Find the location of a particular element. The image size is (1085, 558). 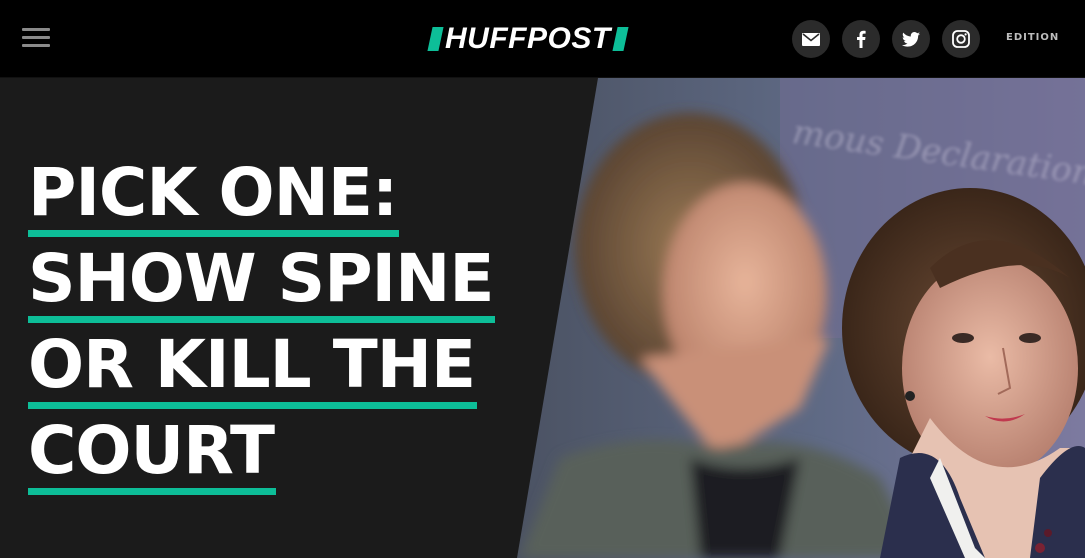

top-navigation-bar: HUFFPOST EDITION is located at coordinates (542, 39).